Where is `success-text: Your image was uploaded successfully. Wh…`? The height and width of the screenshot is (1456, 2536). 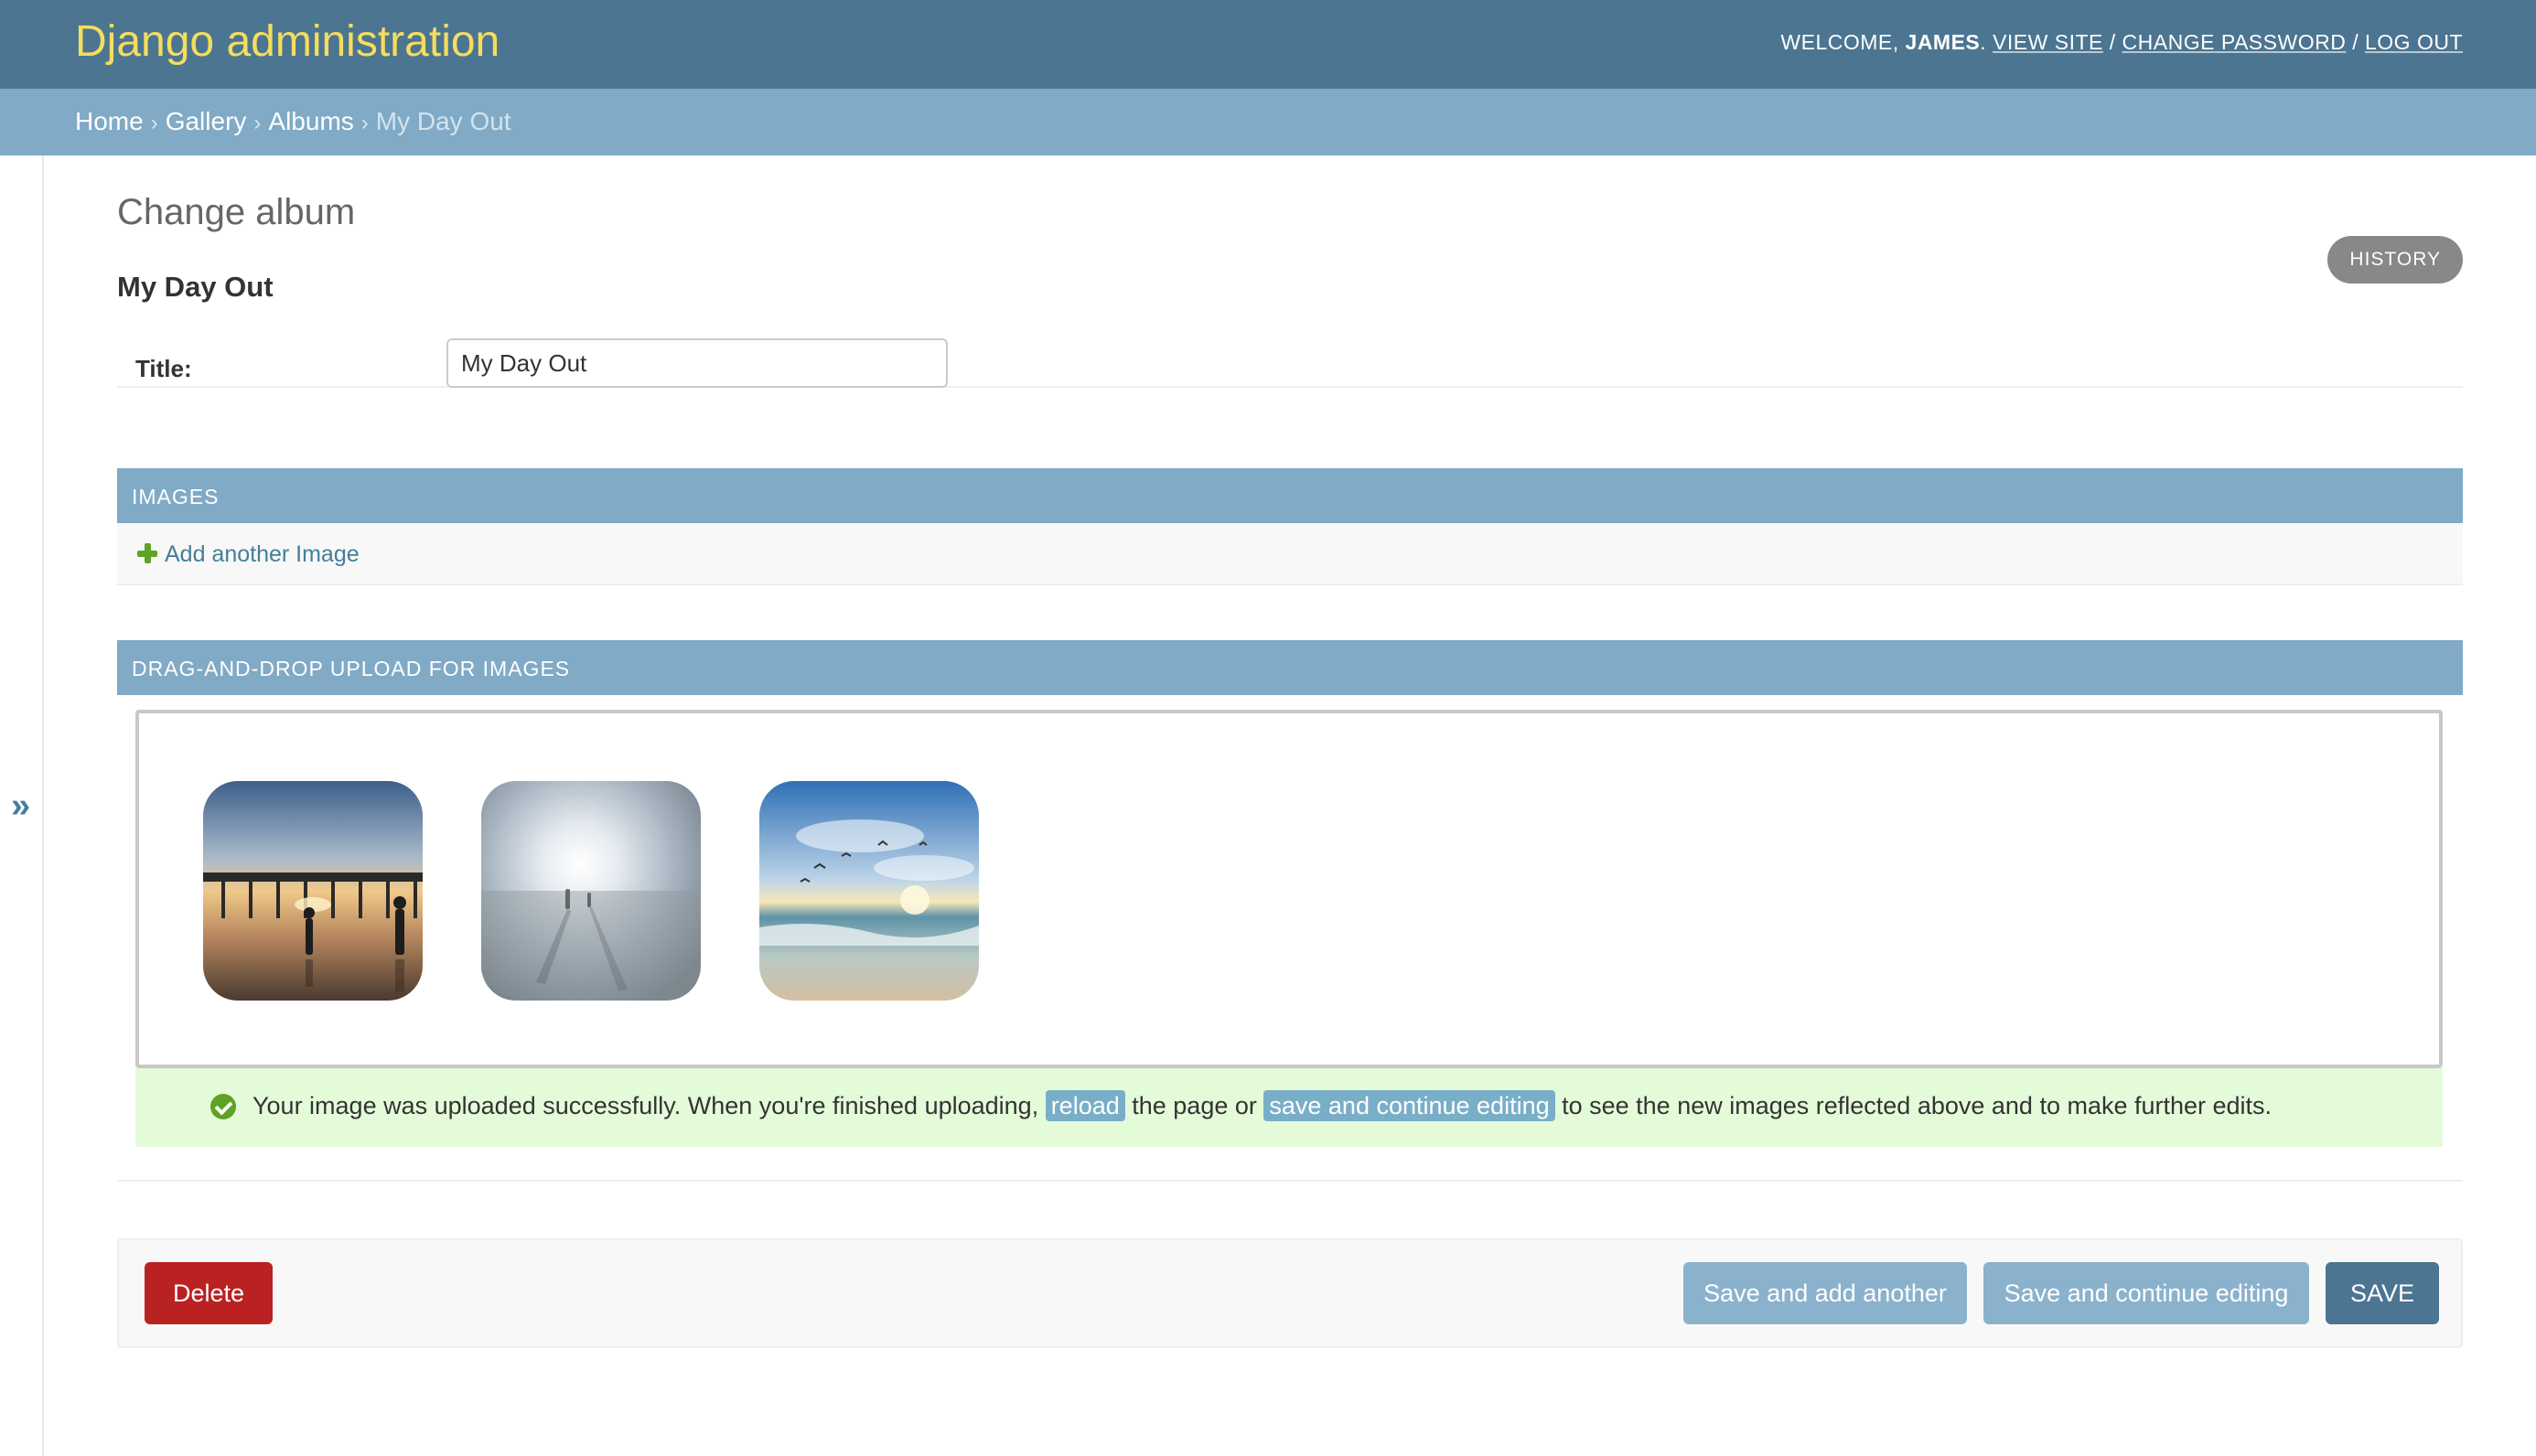 success-text: Your image was uploaded successfully. Wh… is located at coordinates (649, 1105).